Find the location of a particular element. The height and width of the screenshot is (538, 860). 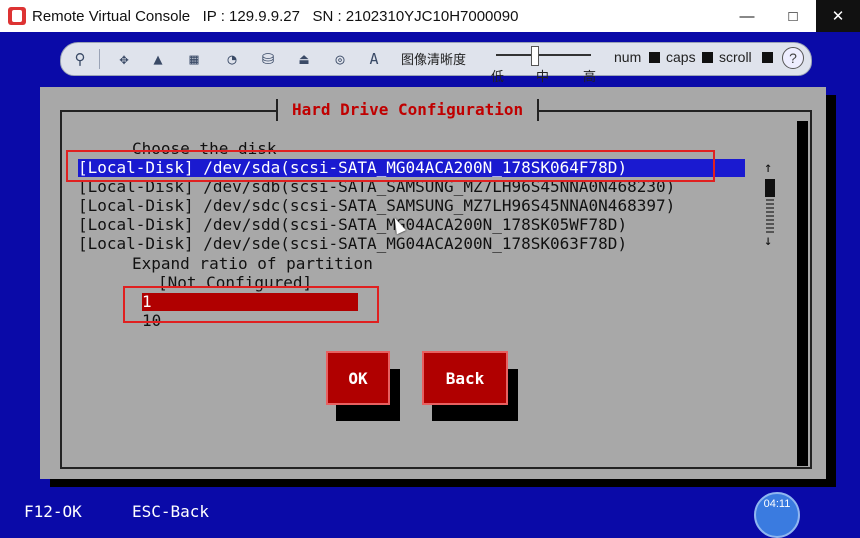

close-button: ✕ is located at coordinates (838, 16).